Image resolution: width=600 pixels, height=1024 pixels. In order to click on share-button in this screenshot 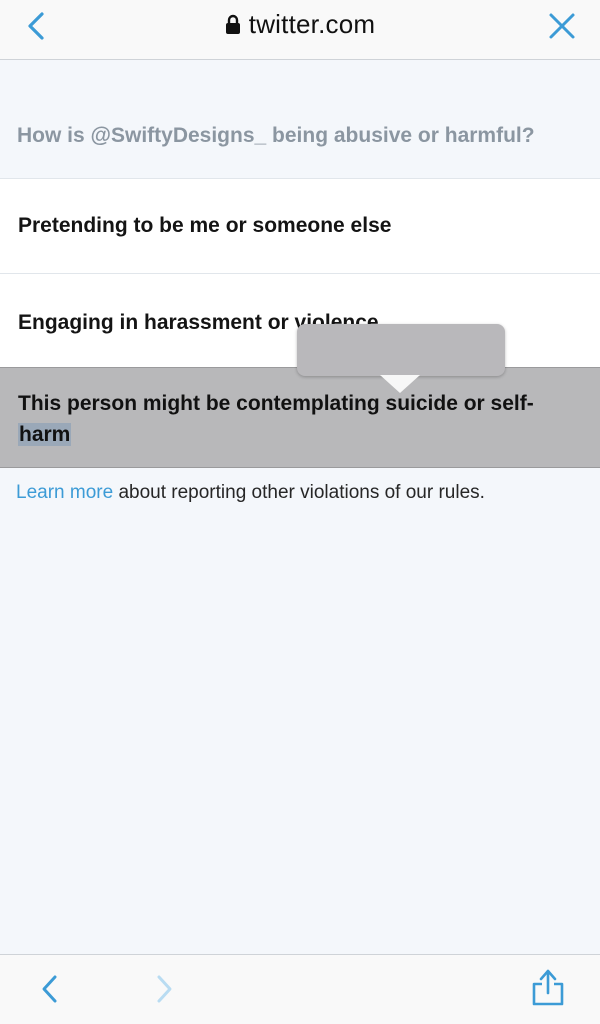, I will do `click(548, 987)`.